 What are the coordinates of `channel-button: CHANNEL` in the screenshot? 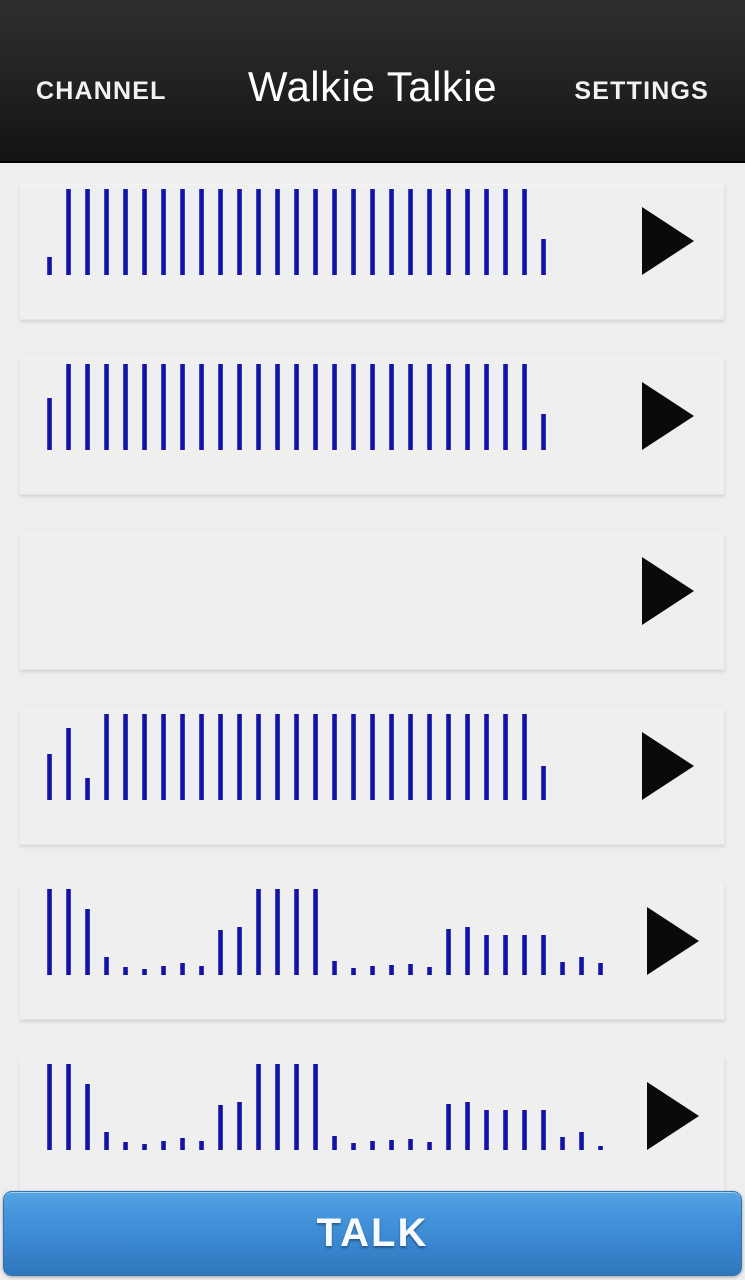 It's located at (101, 80).